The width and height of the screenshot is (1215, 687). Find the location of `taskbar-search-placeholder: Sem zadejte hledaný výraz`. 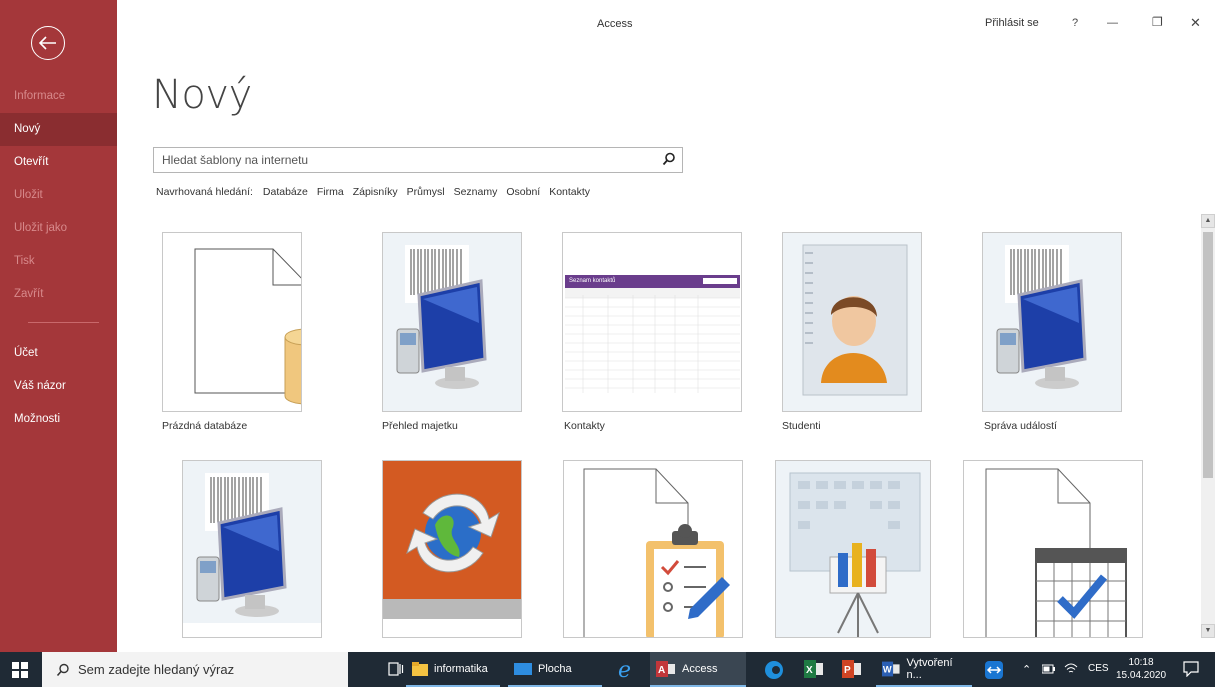

taskbar-search-placeholder: Sem zadejte hledaný výraz is located at coordinates (156, 669).